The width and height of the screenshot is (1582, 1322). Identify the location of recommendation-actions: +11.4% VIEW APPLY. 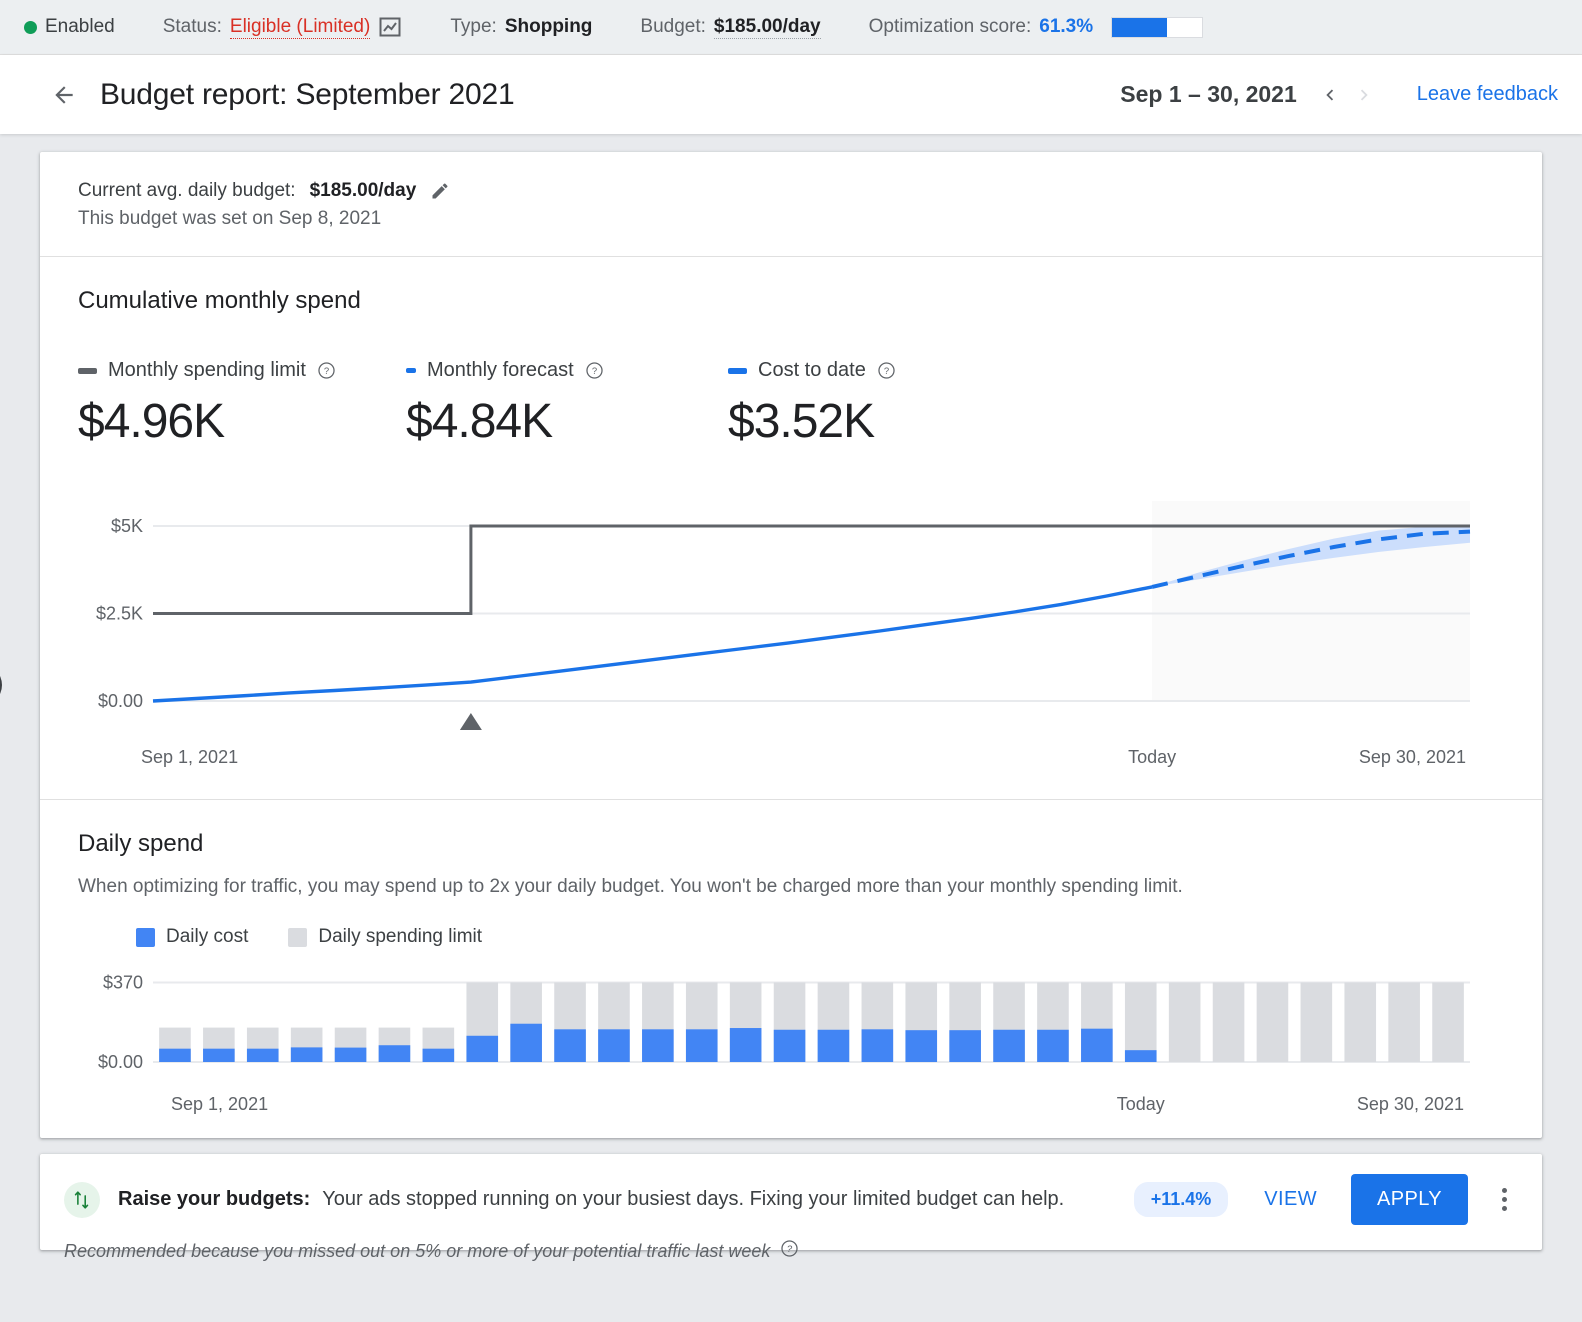
(1325, 1199).